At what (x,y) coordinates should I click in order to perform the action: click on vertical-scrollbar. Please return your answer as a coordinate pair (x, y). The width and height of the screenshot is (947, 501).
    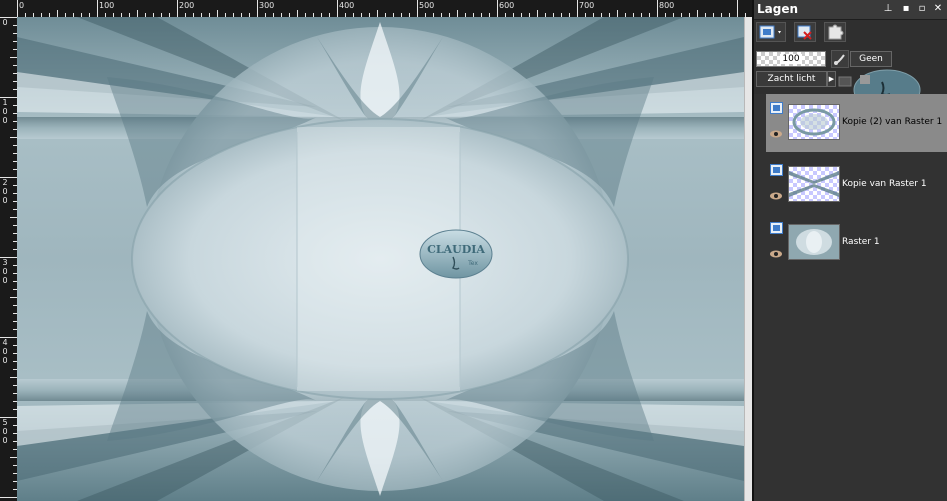
    Looking at the image, I should click on (748, 259).